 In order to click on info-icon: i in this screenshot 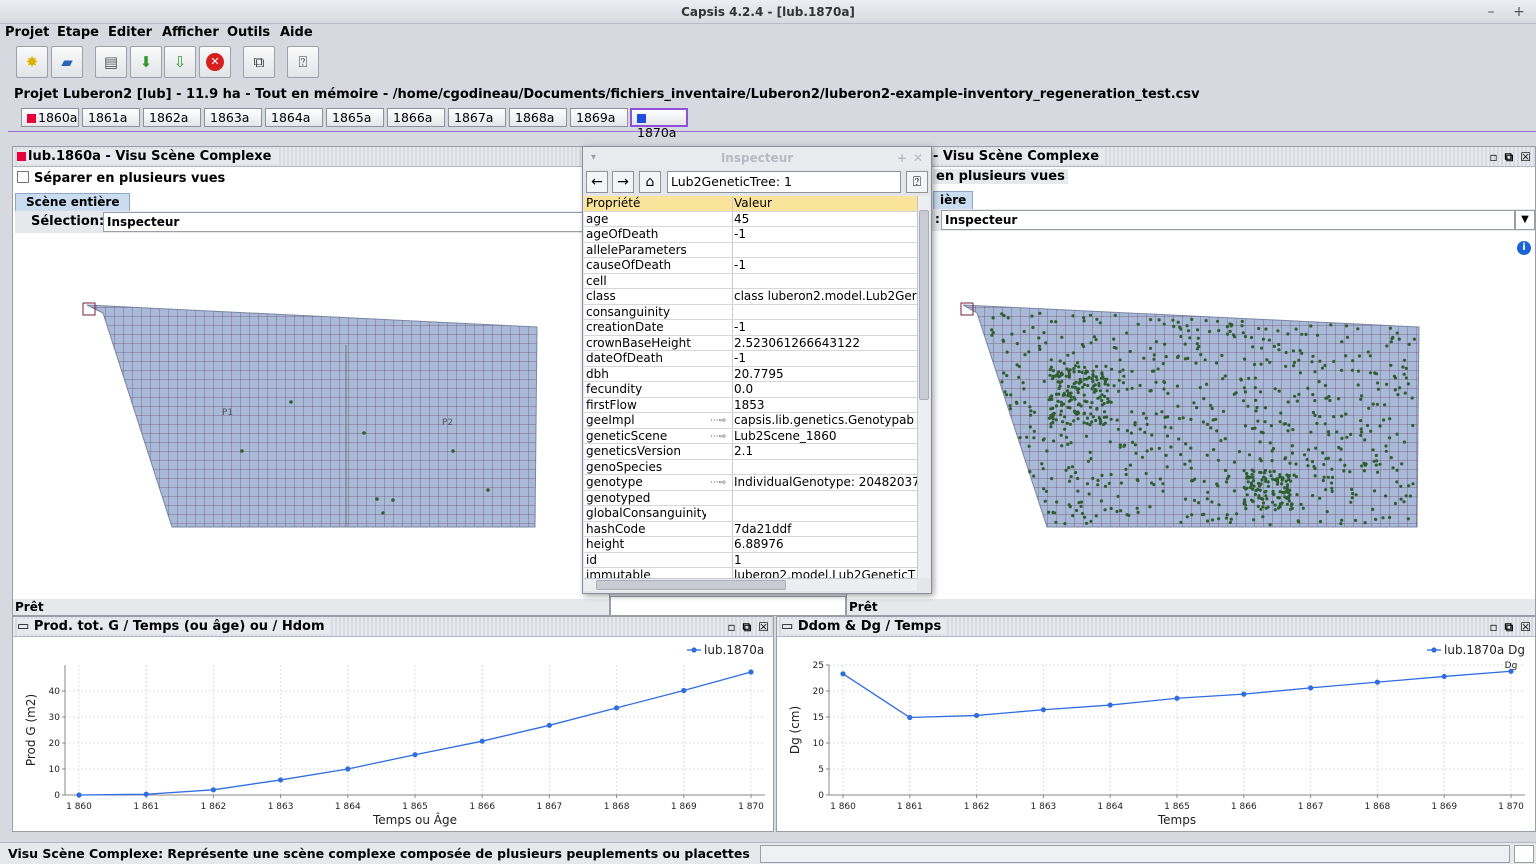, I will do `click(1524, 248)`.